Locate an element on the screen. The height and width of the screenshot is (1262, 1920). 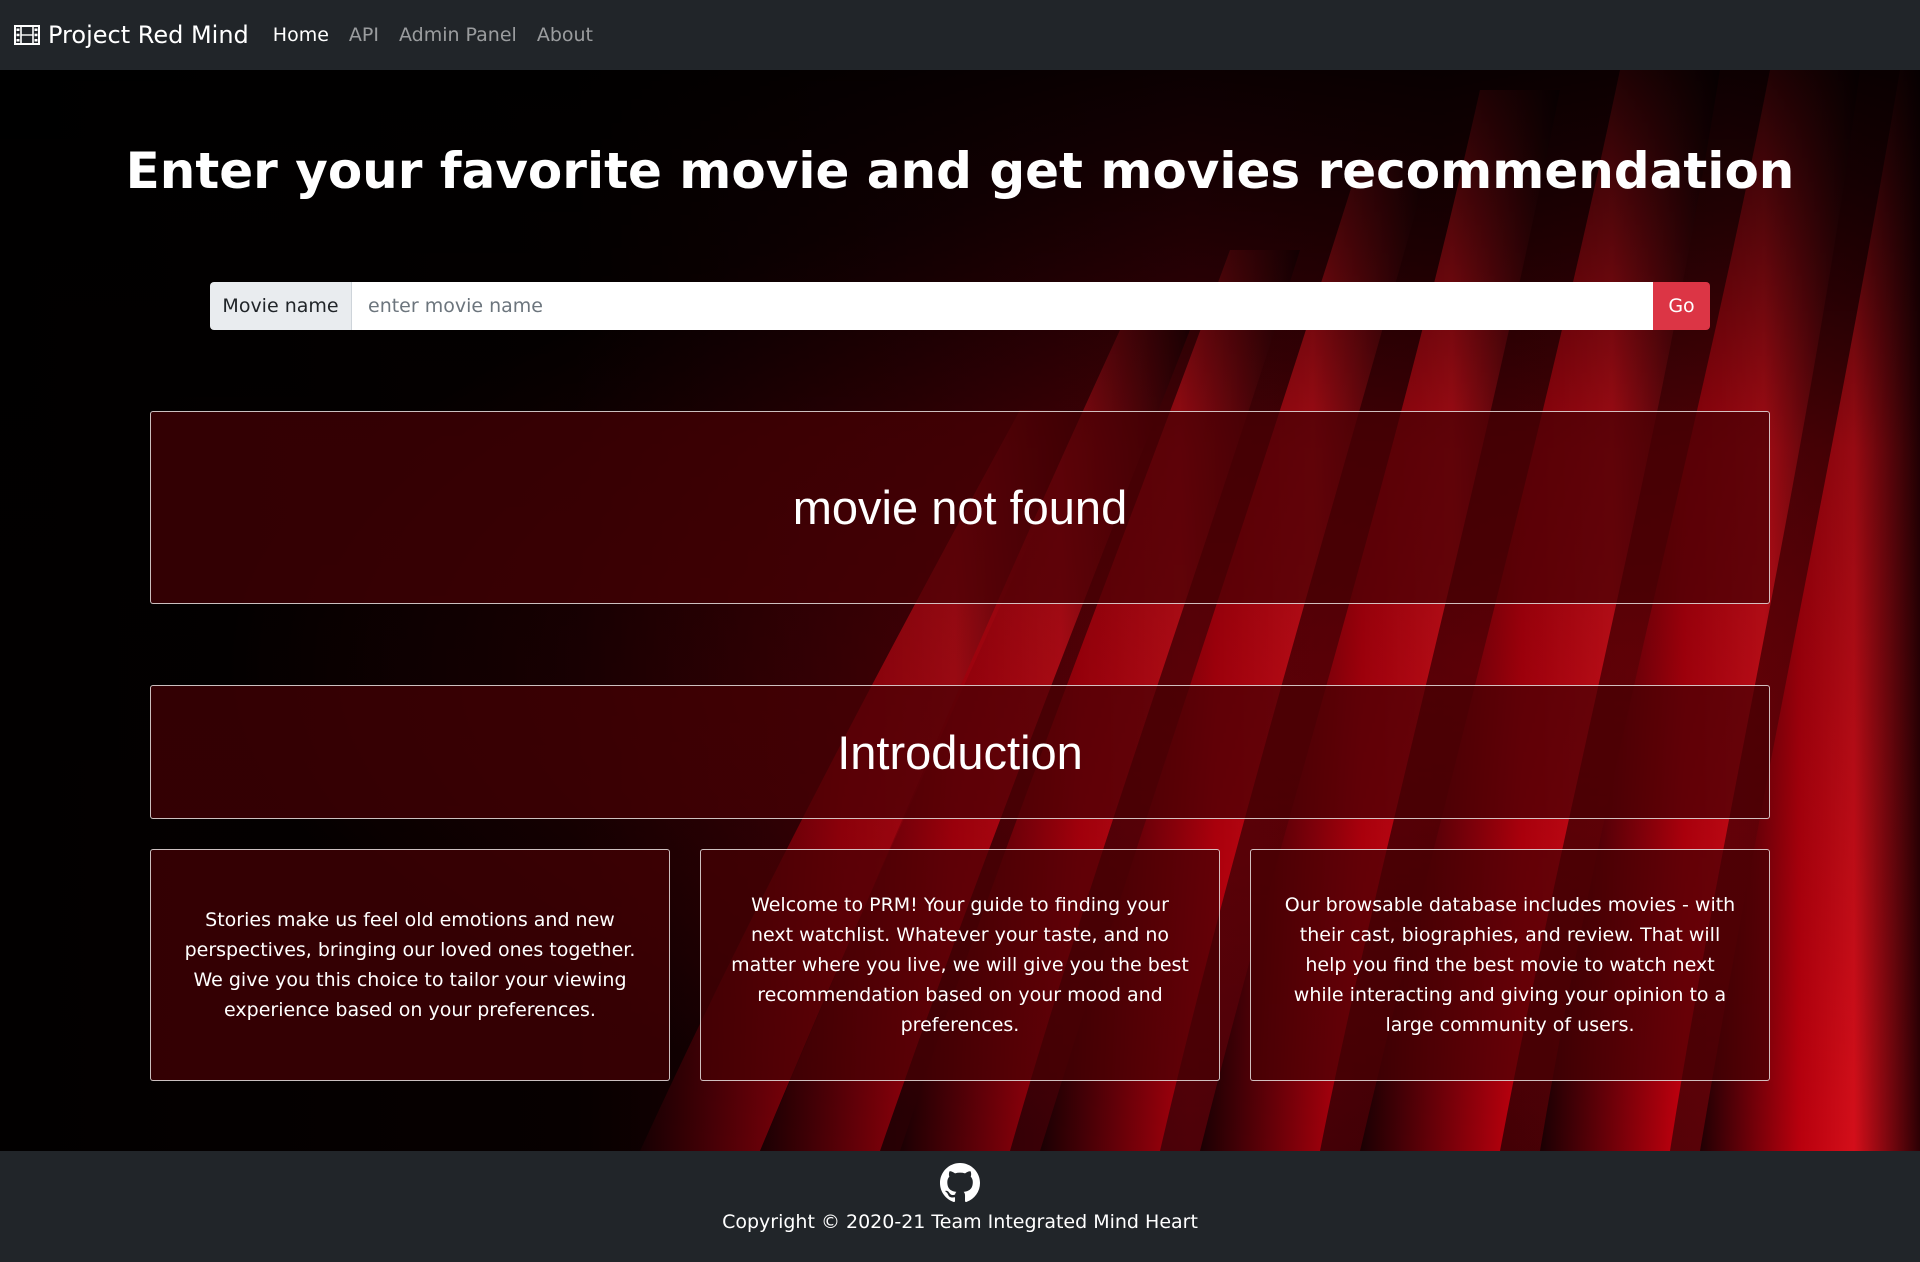
nav-link-about: About is located at coordinates (565, 35).